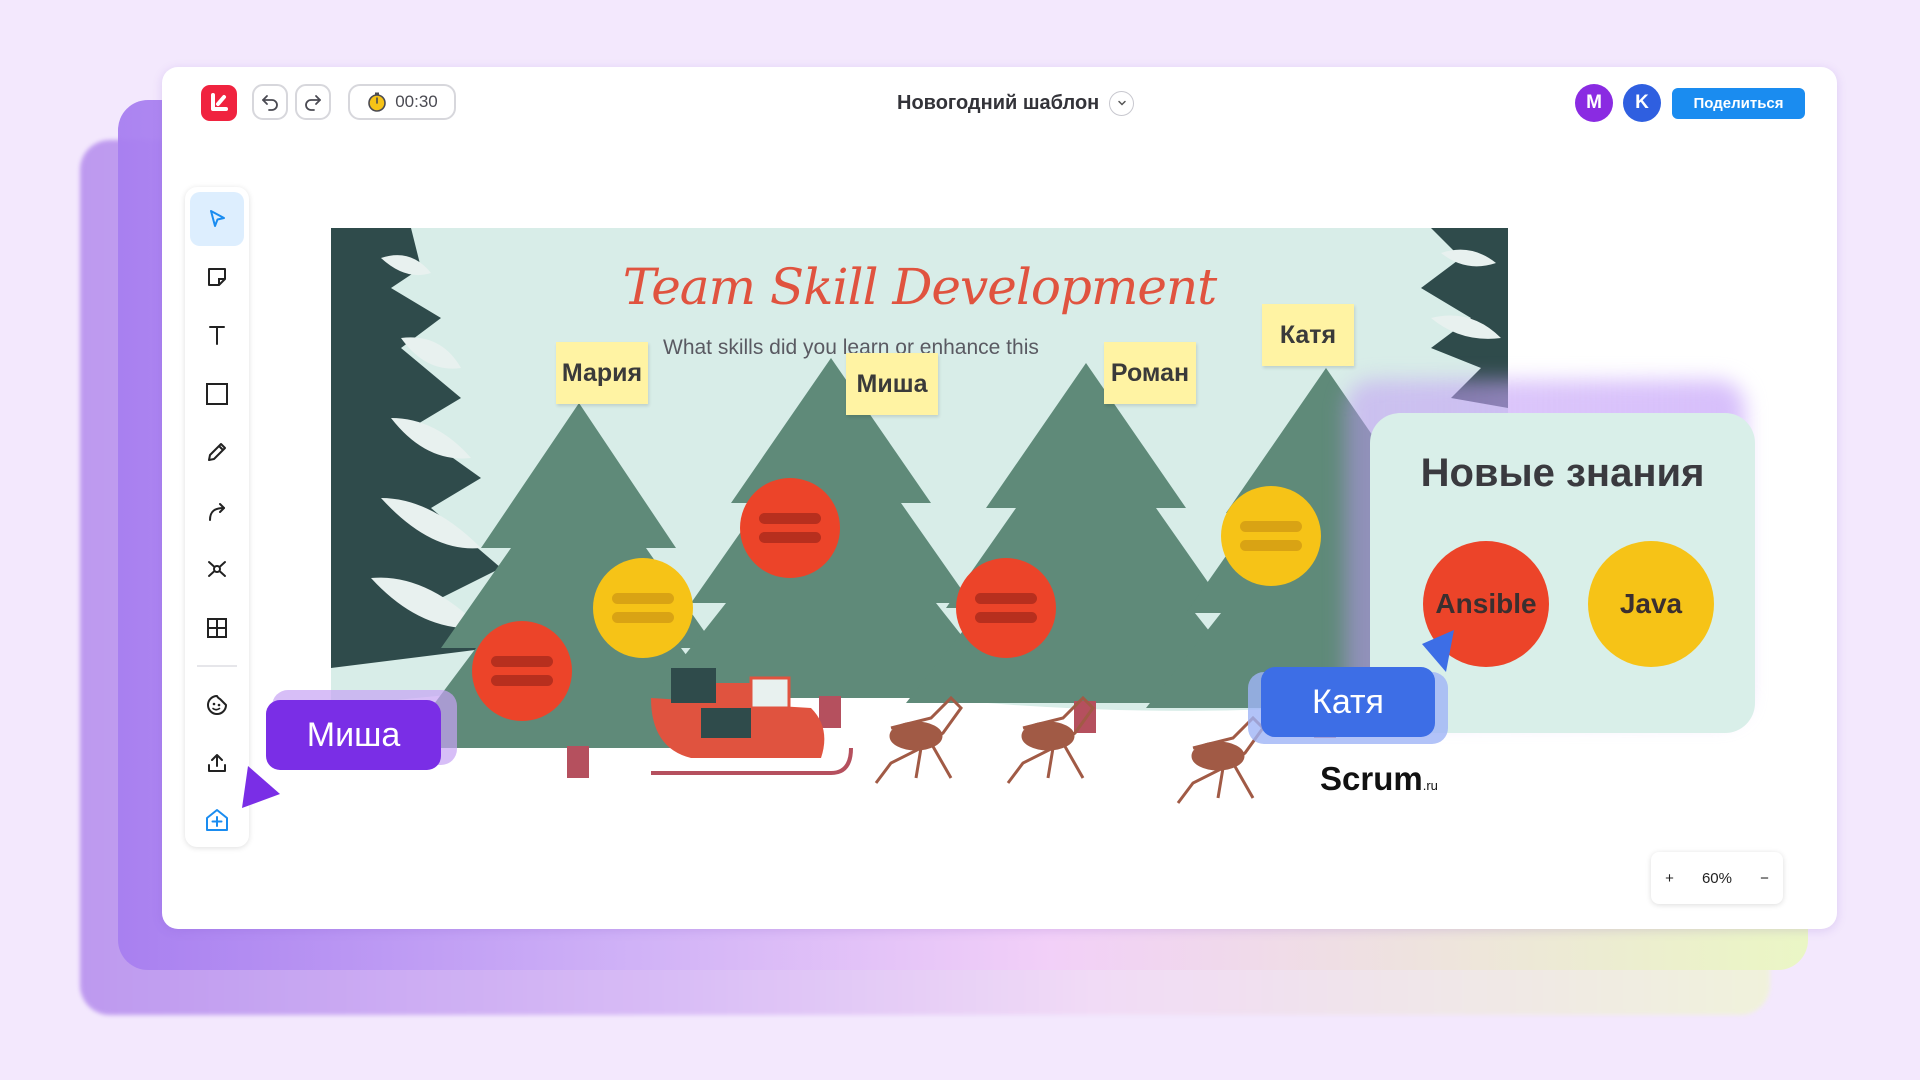 The width and height of the screenshot is (1920, 1080). I want to click on left-toolbar, so click(217, 517).